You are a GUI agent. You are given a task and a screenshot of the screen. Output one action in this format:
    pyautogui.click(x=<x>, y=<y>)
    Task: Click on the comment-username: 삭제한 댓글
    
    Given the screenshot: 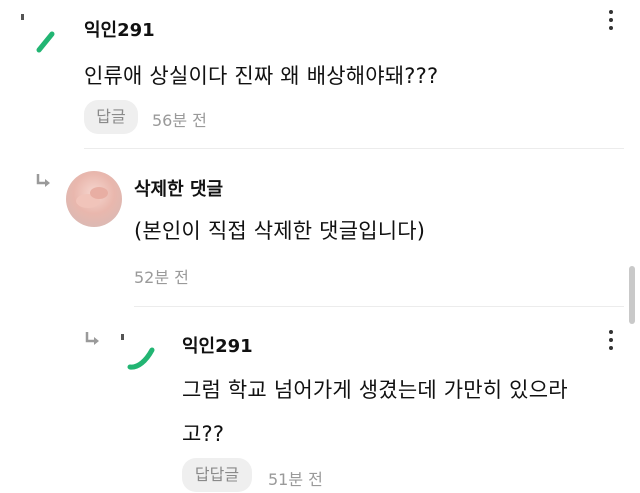 What is the action you would take?
    pyautogui.click(x=179, y=189)
    